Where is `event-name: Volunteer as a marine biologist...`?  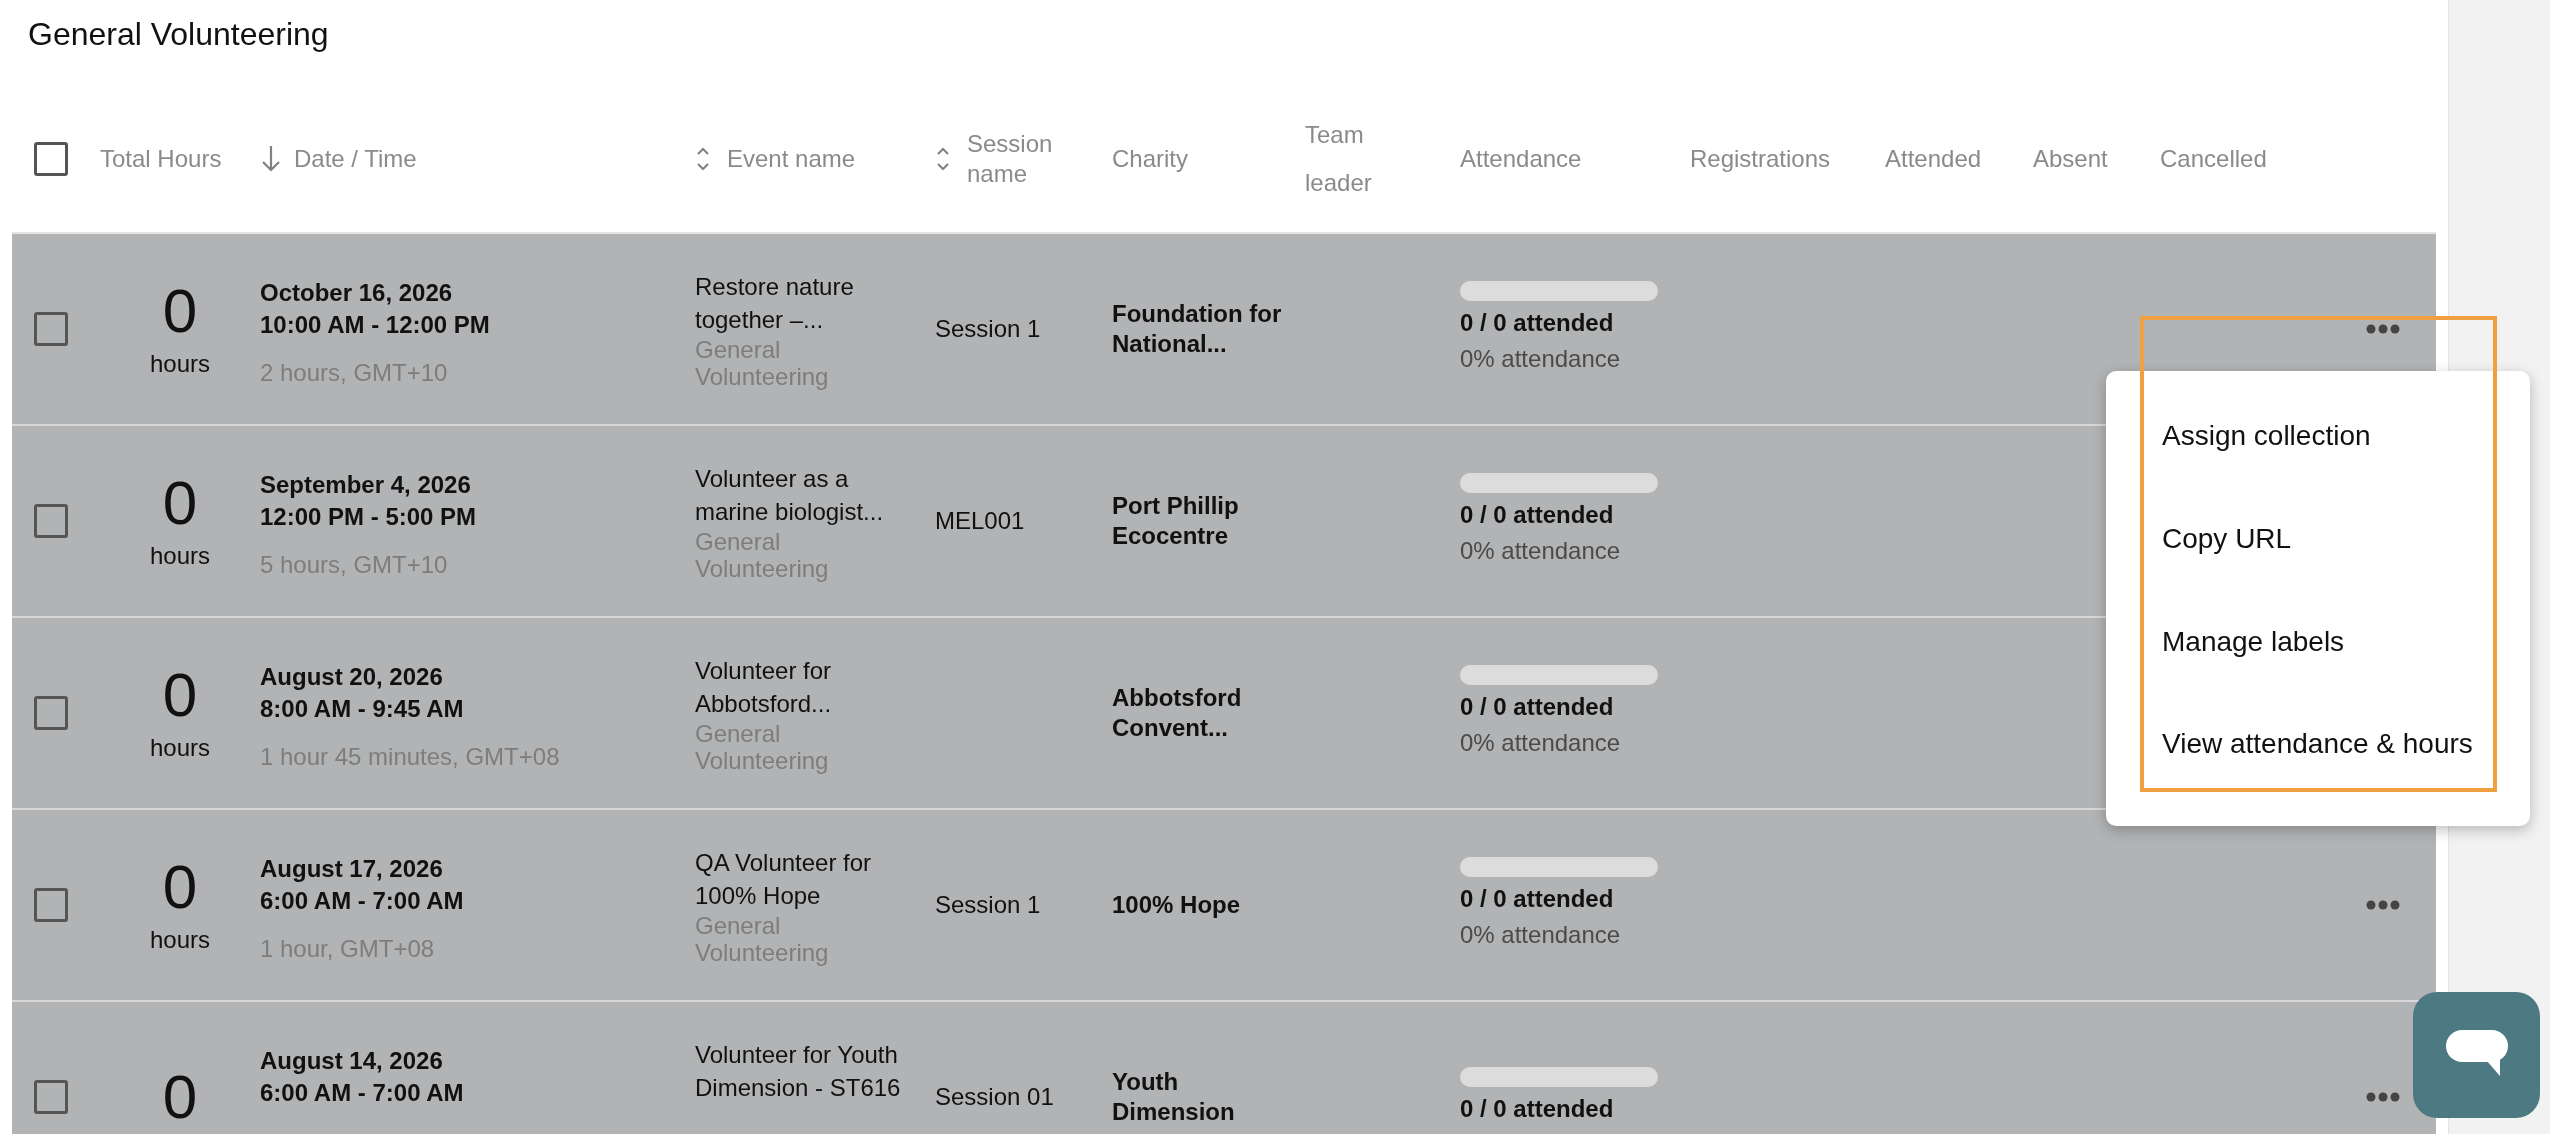 event-name: Volunteer as a marine biologist... is located at coordinates (803, 495).